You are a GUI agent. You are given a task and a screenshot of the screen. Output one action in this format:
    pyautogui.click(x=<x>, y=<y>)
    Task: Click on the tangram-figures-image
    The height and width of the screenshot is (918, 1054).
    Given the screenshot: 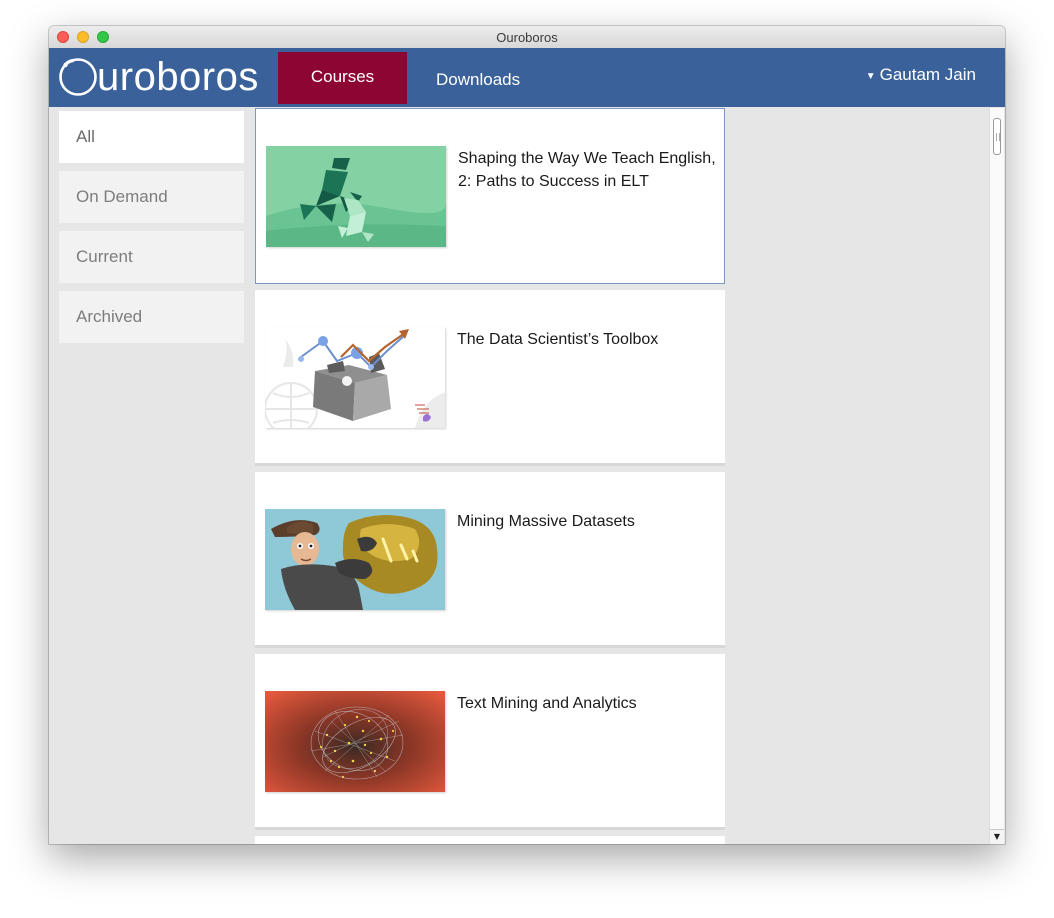 What is the action you would take?
    pyautogui.click(x=356, y=196)
    